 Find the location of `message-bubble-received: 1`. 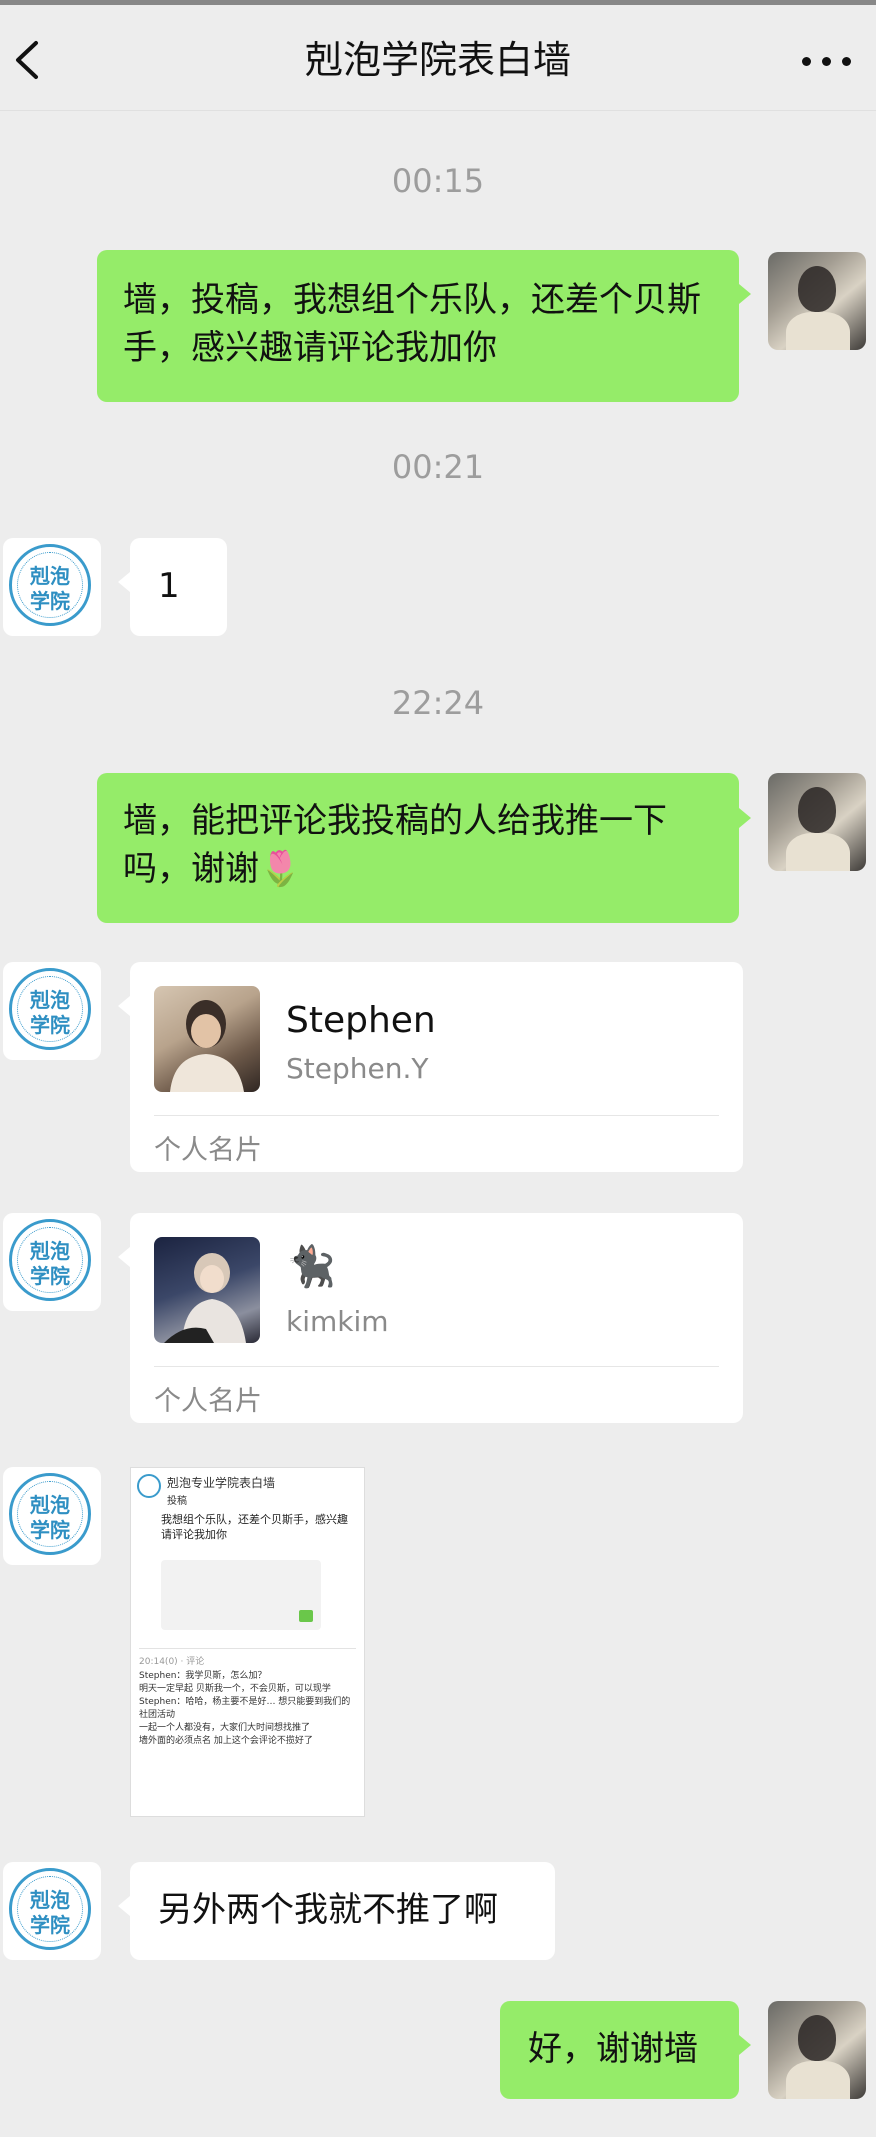

message-bubble-received: 1 is located at coordinates (178, 587).